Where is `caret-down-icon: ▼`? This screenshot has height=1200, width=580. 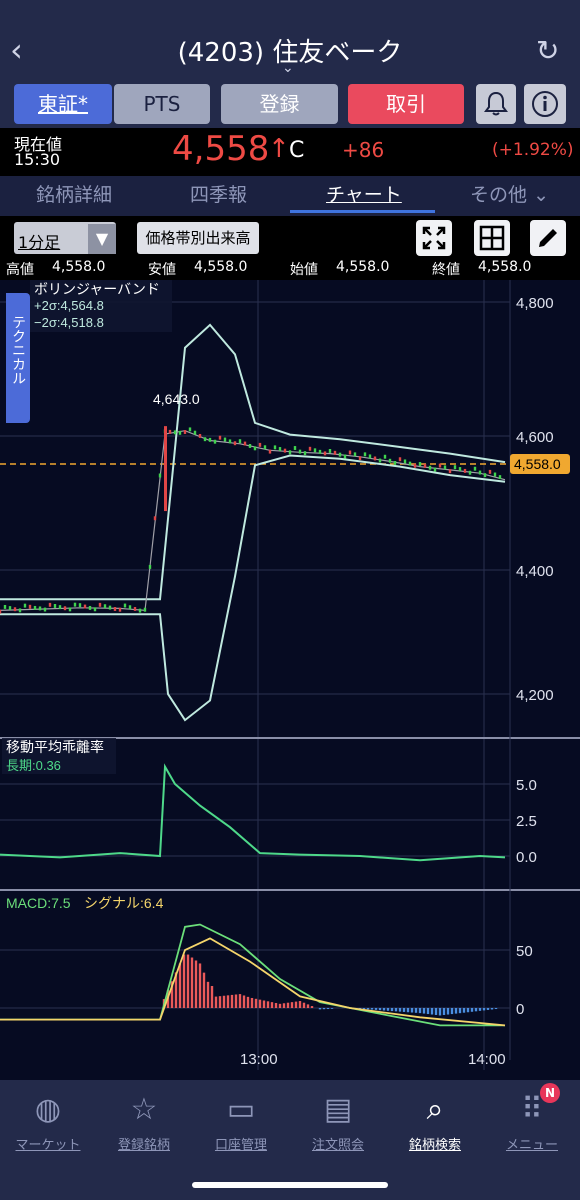
caret-down-icon: ▼ is located at coordinates (102, 239).